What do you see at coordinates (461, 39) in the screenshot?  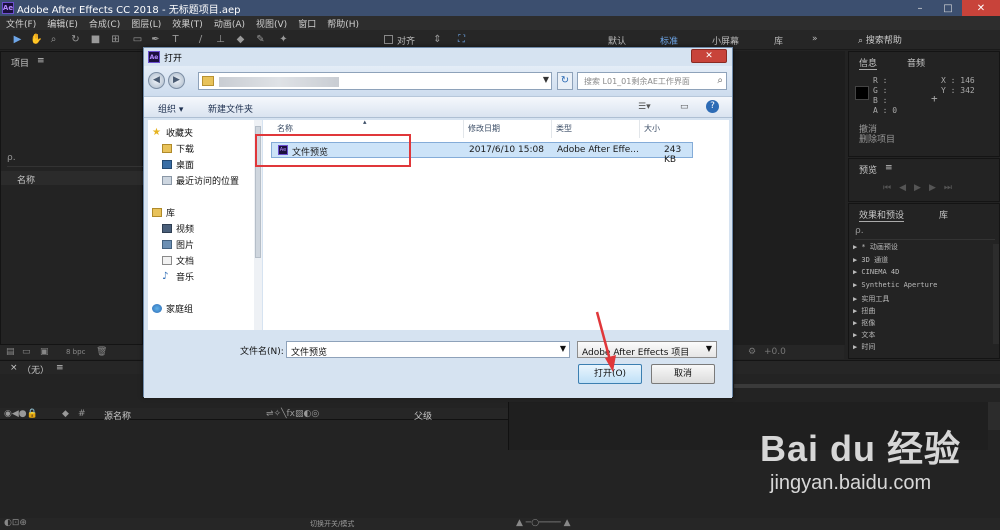 I see `snap-extend-icon: ⛶` at bounding box center [461, 39].